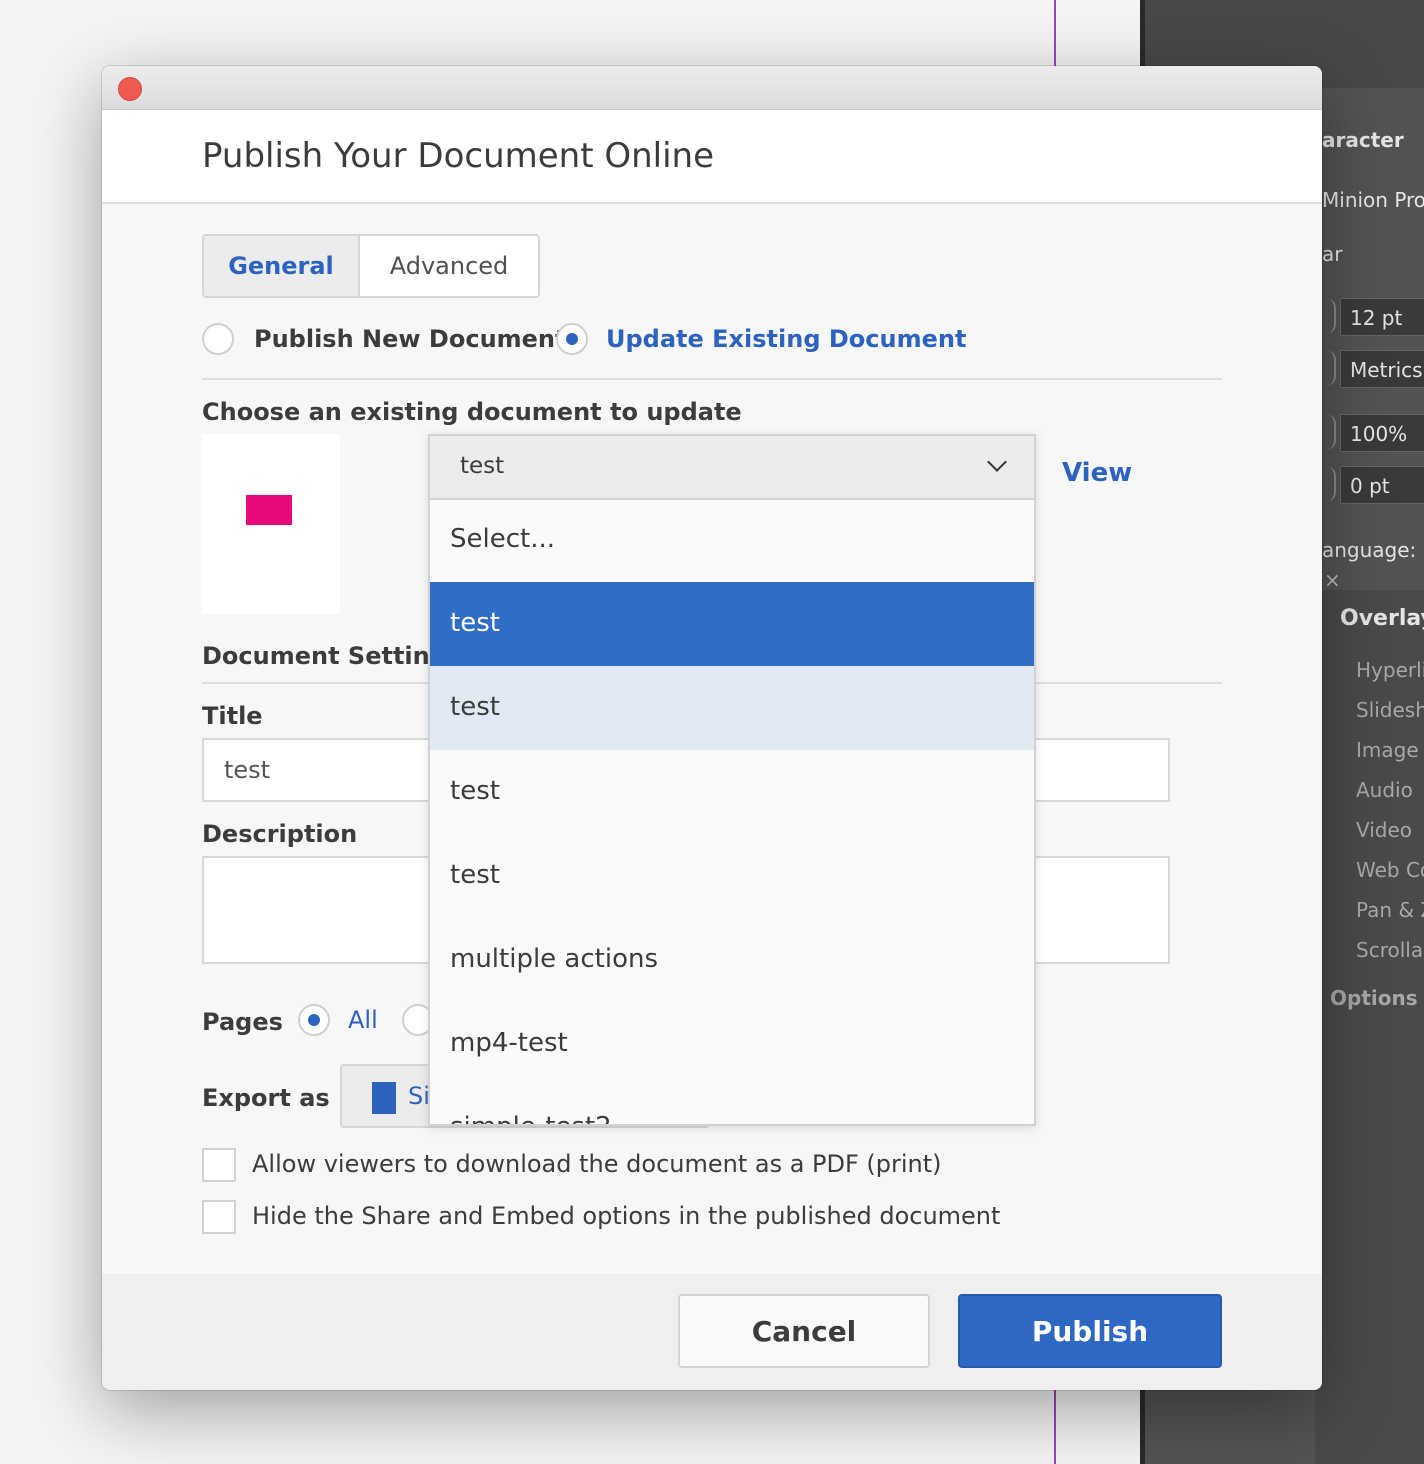  What do you see at coordinates (1369, 550) in the screenshot?
I see `language-label: anguage:` at bounding box center [1369, 550].